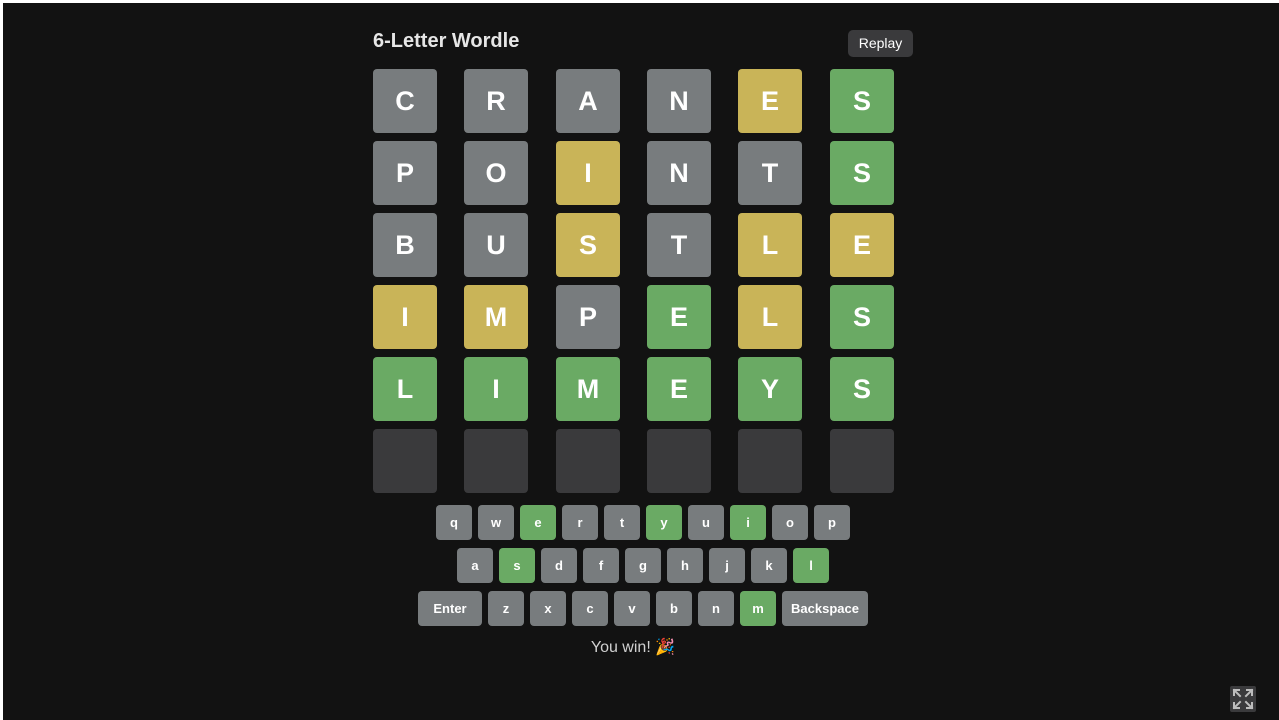 Image resolution: width=1279 pixels, height=720 pixels. I want to click on board-row: LIMEYS, so click(635, 389).